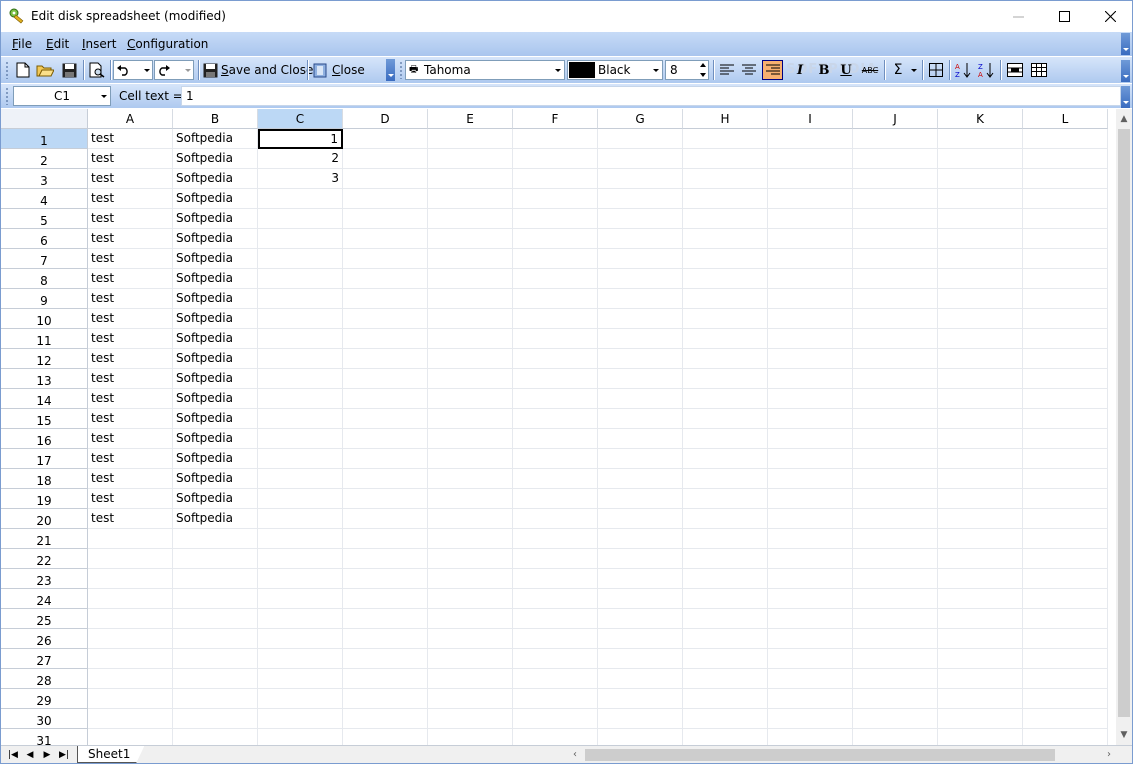 This screenshot has width=1133, height=764. I want to click on cell-g3, so click(640, 179).